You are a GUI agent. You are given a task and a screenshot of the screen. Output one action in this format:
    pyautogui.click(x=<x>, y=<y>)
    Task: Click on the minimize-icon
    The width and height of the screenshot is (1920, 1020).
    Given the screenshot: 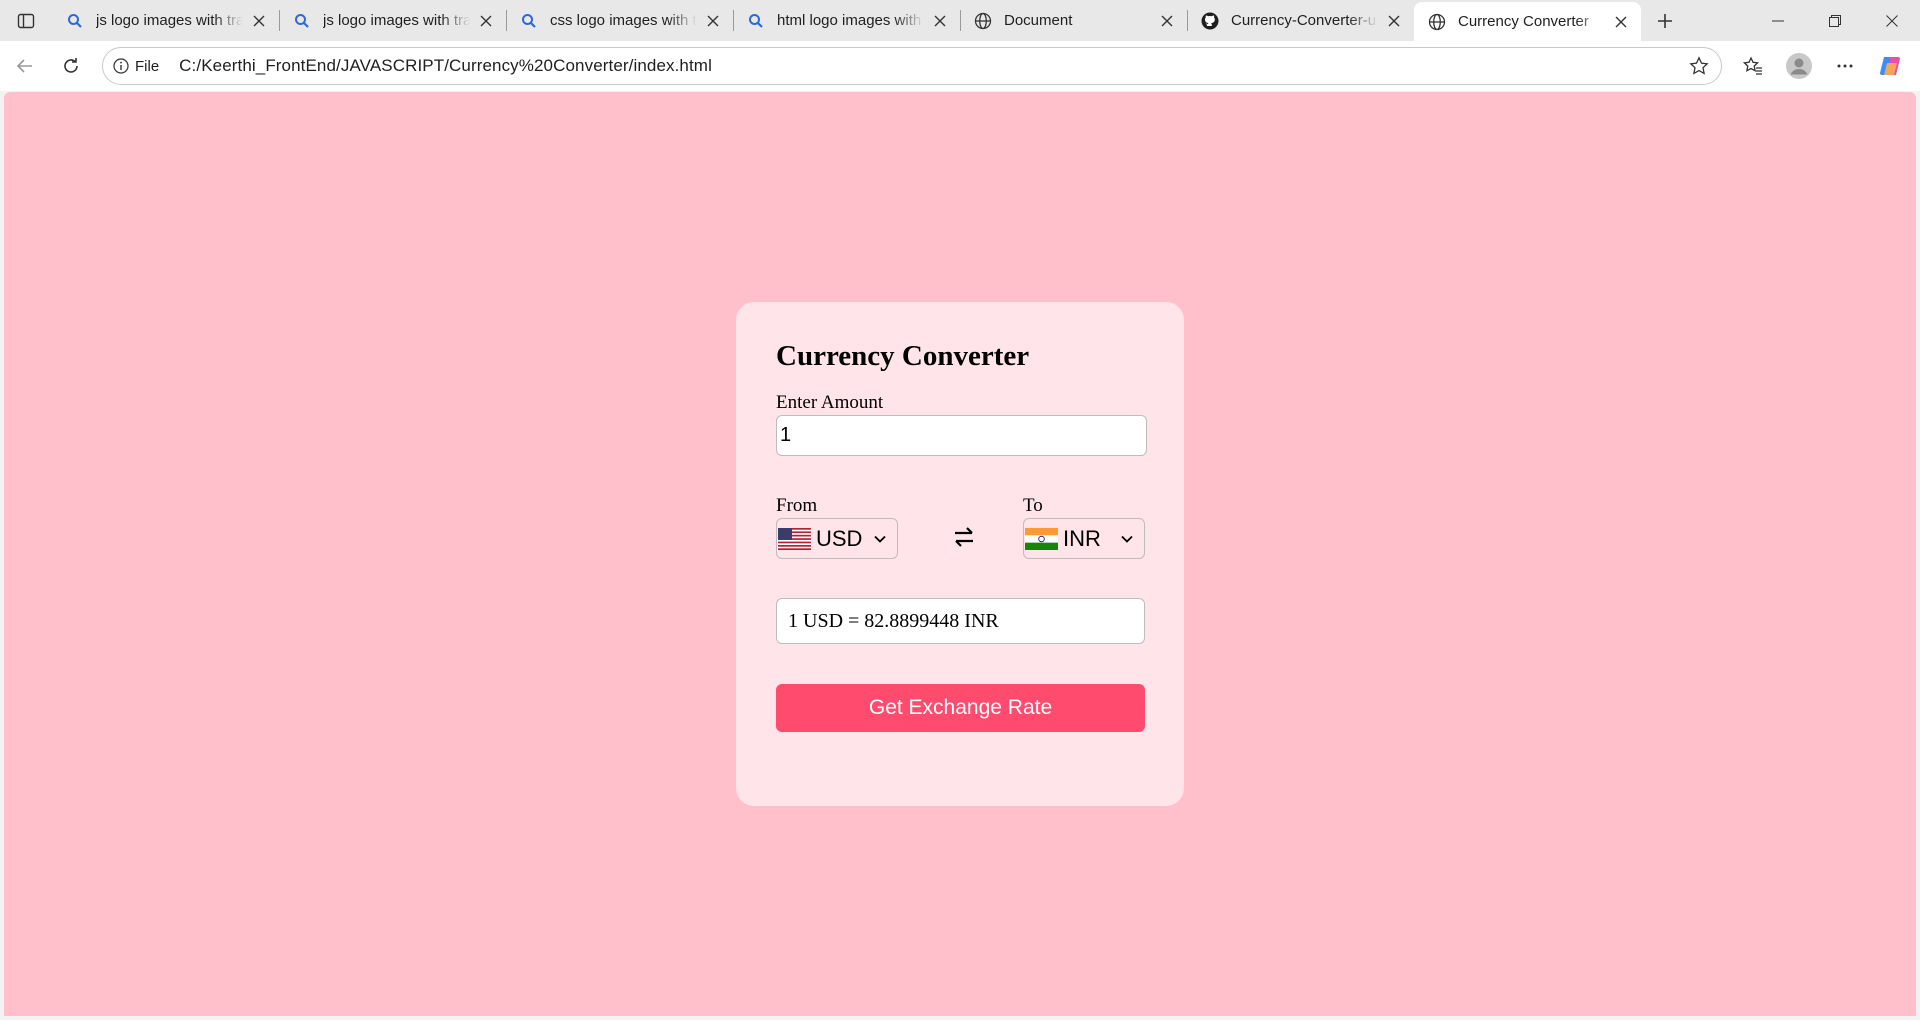 What is the action you would take?
    pyautogui.click(x=1777, y=20)
    